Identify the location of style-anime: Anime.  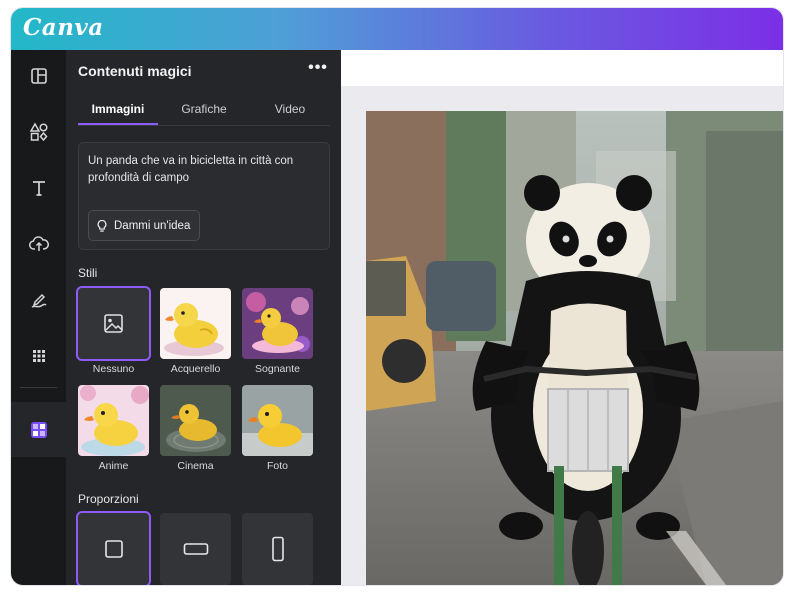
(113, 428).